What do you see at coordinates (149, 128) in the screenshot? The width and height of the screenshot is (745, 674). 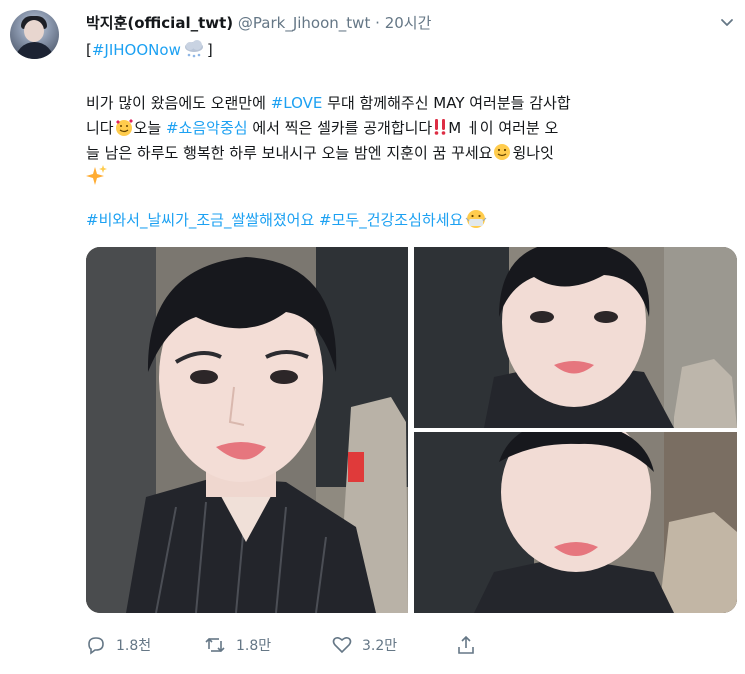 I see `text-segment: 오늘` at bounding box center [149, 128].